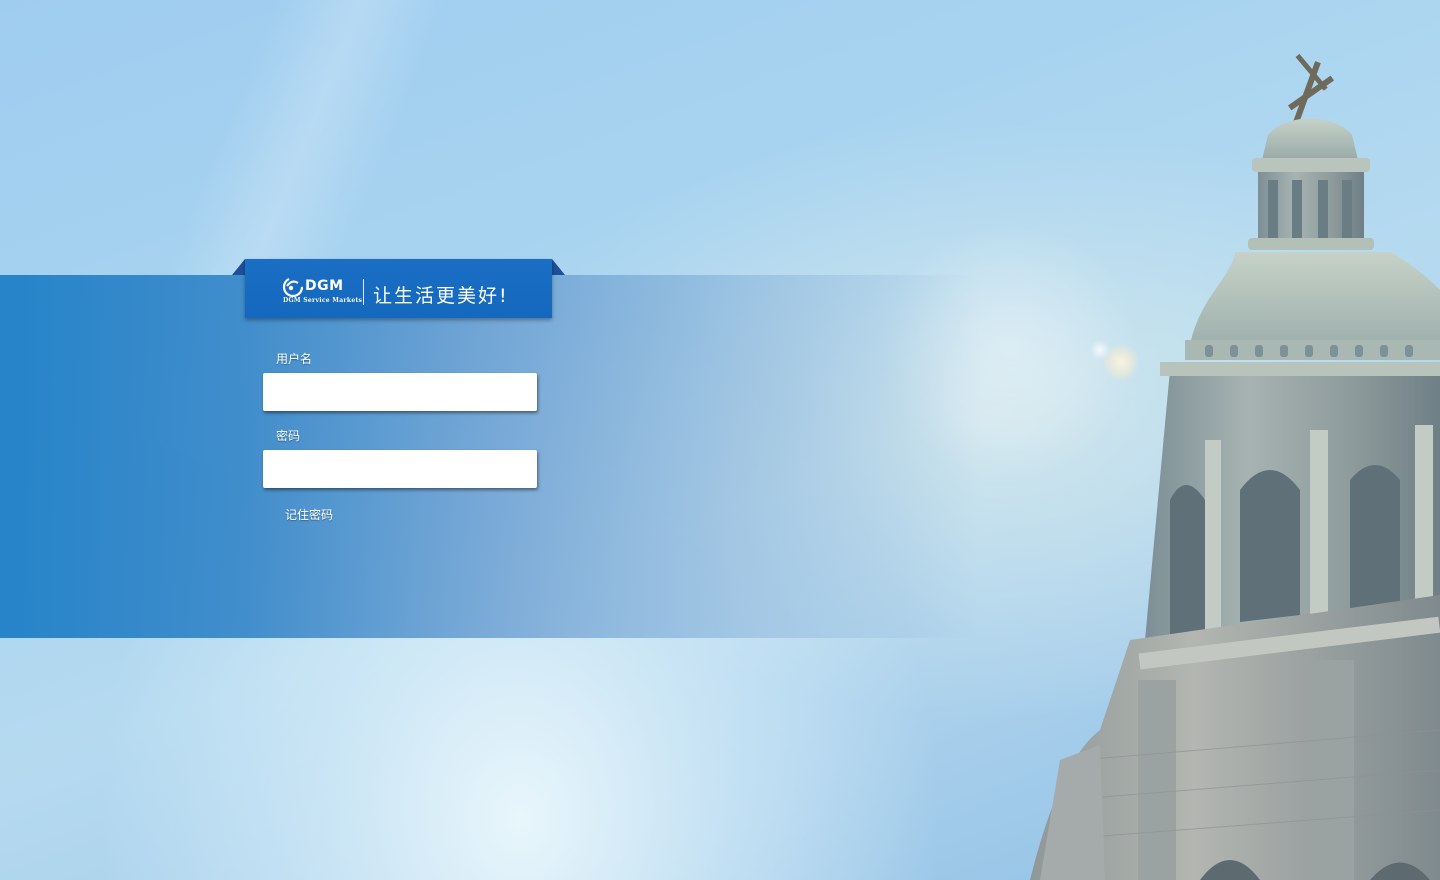  I want to click on dgm-logo: DGM DGM Service Markets, so click(322, 291).